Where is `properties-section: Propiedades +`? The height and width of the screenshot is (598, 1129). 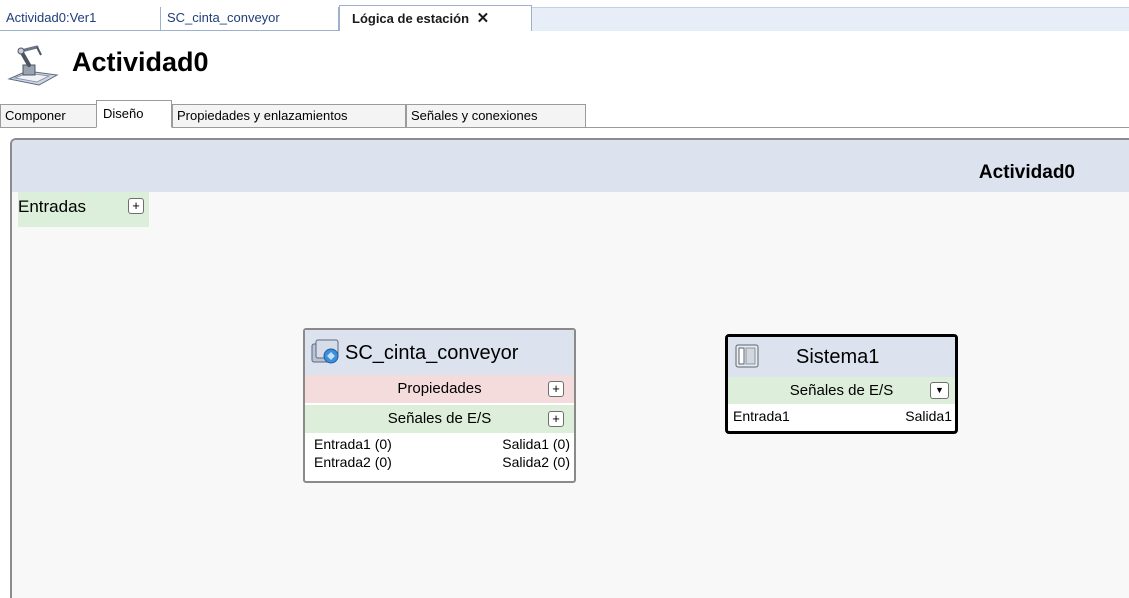
properties-section: Propiedades + is located at coordinates (439, 389).